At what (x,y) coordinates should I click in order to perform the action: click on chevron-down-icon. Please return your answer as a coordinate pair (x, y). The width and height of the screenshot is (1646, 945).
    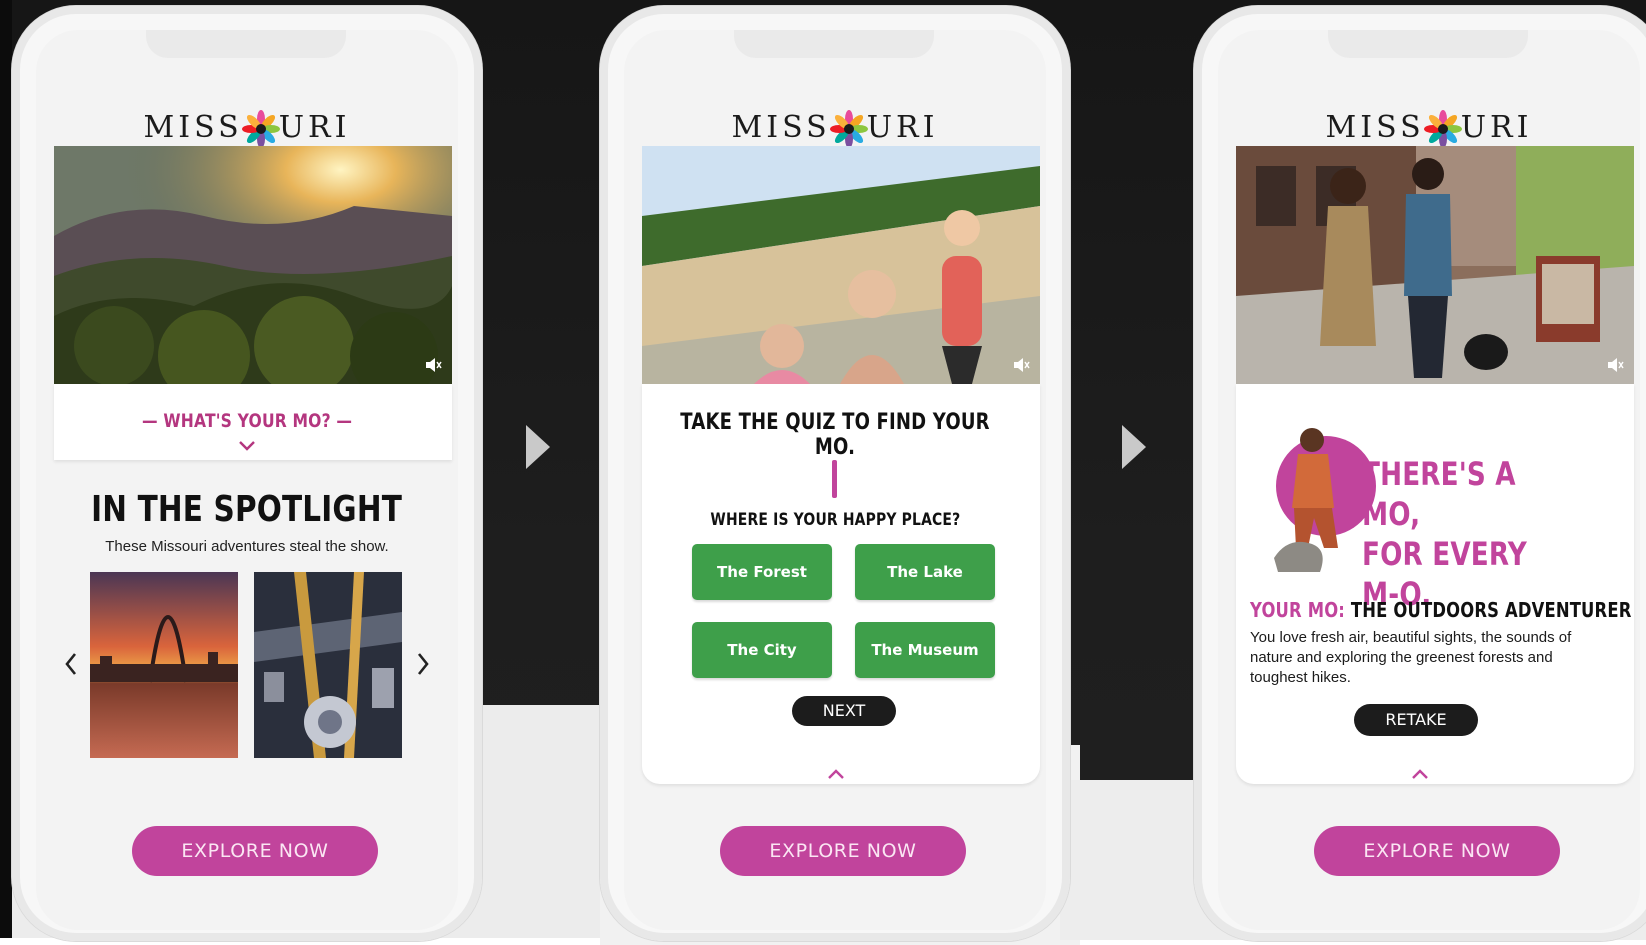
    Looking at the image, I should click on (247, 446).